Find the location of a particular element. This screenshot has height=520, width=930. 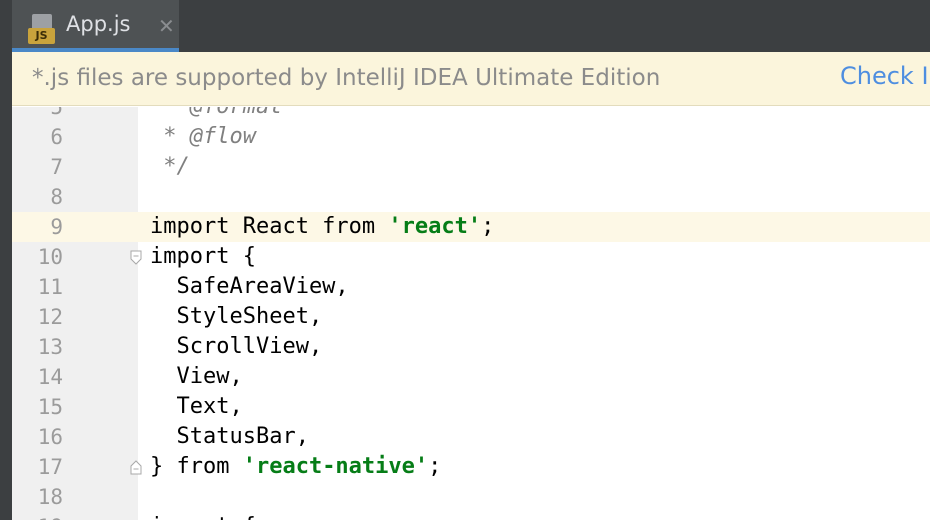

line-number: 13 is located at coordinates (50, 347).